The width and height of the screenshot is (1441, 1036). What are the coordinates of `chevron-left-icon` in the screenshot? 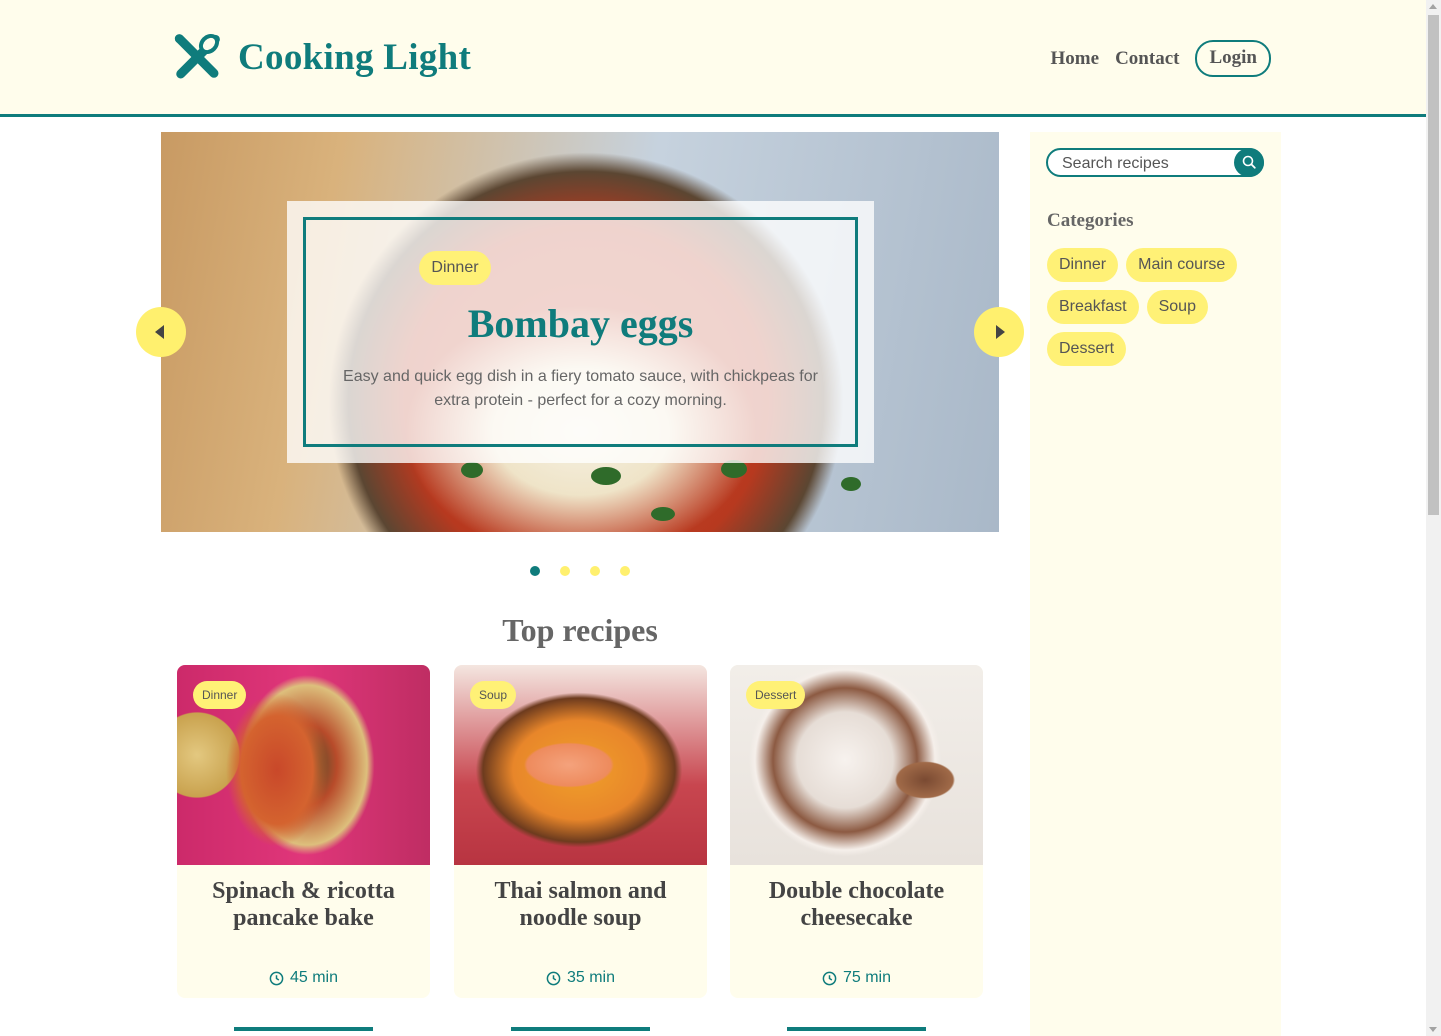 It's located at (159, 332).